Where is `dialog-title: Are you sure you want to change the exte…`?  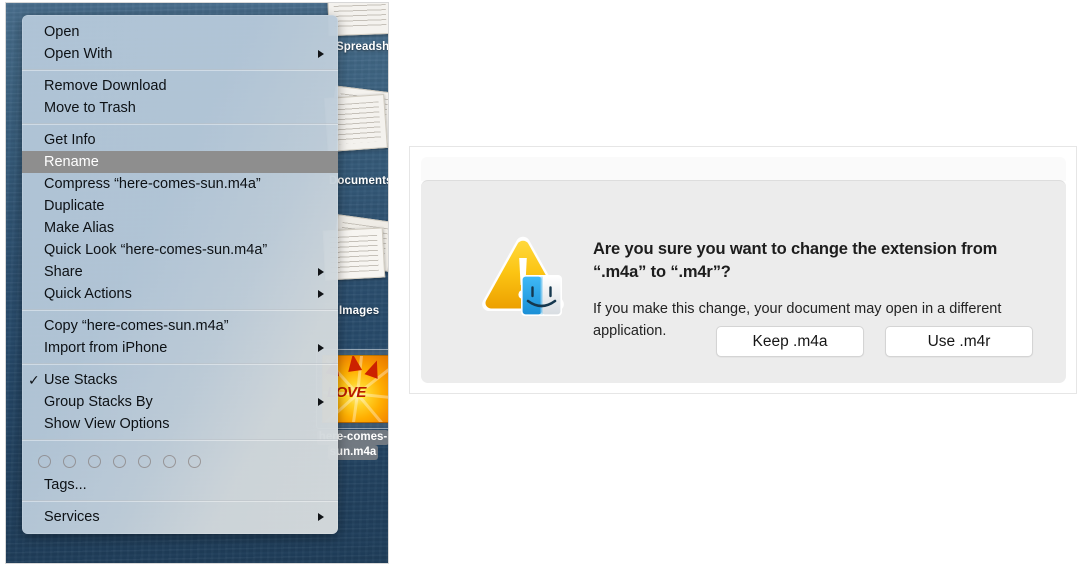
dialog-title: Are you sure you want to change the exte… is located at coordinates (795, 260).